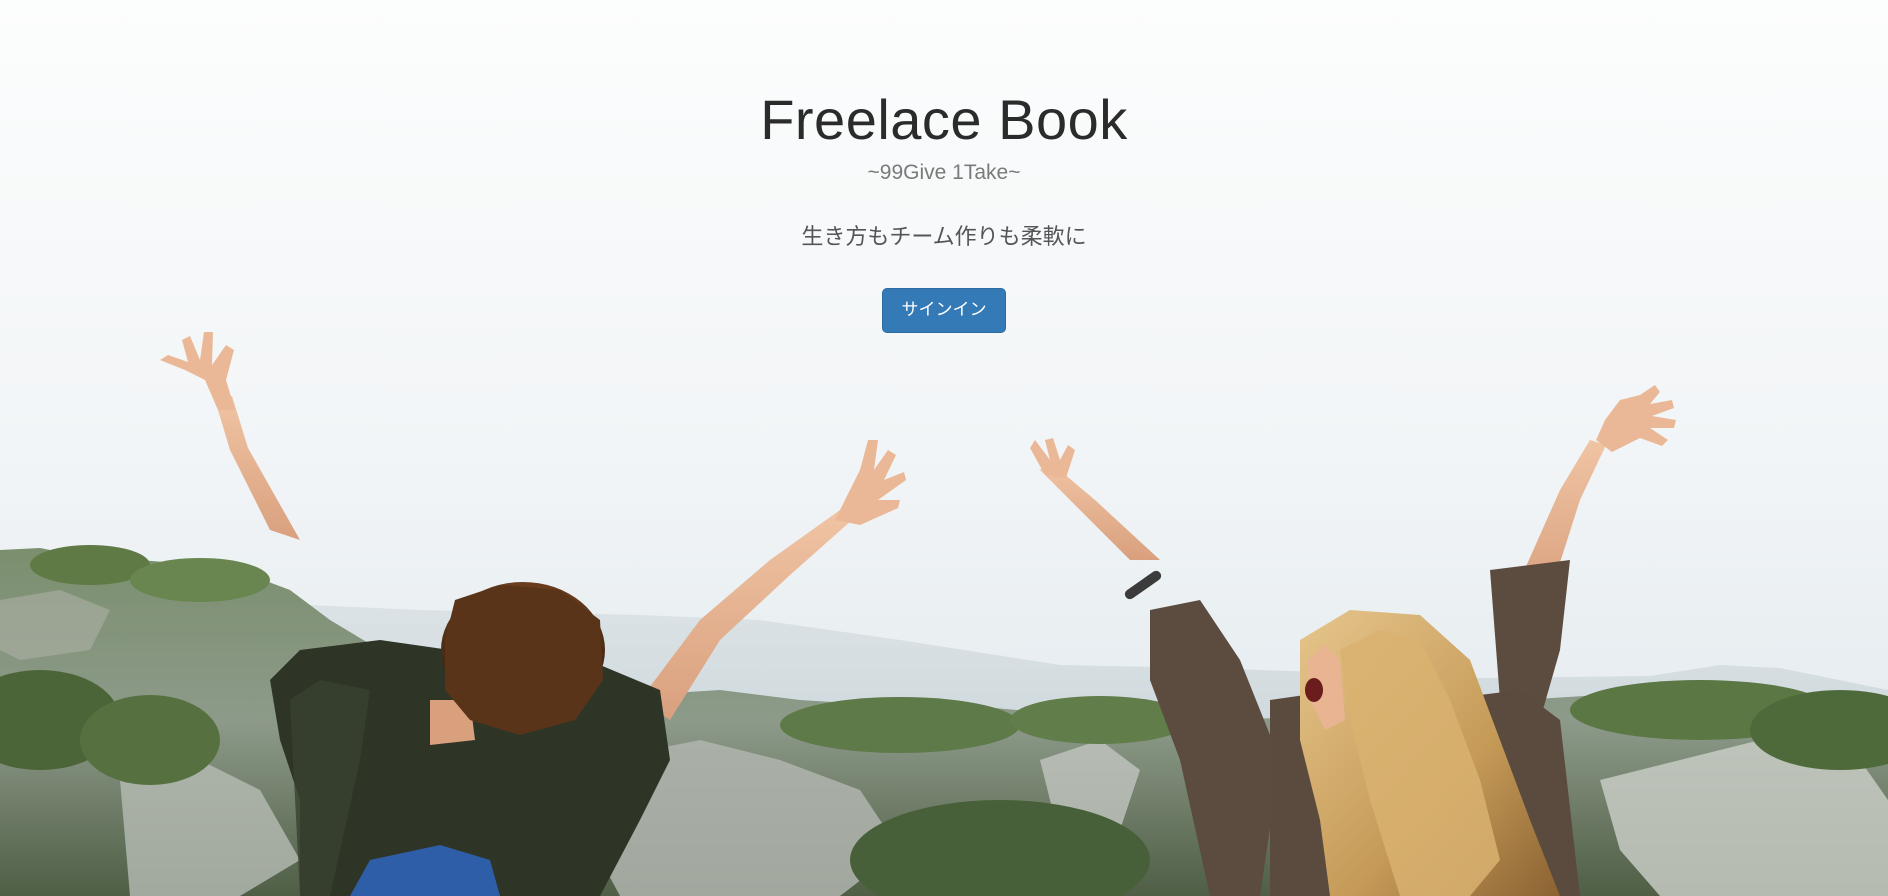 The width and height of the screenshot is (1888, 896). Describe the element at coordinates (944, 172) in the screenshot. I see `page-subtitle: ~99Give 1Take~` at that location.